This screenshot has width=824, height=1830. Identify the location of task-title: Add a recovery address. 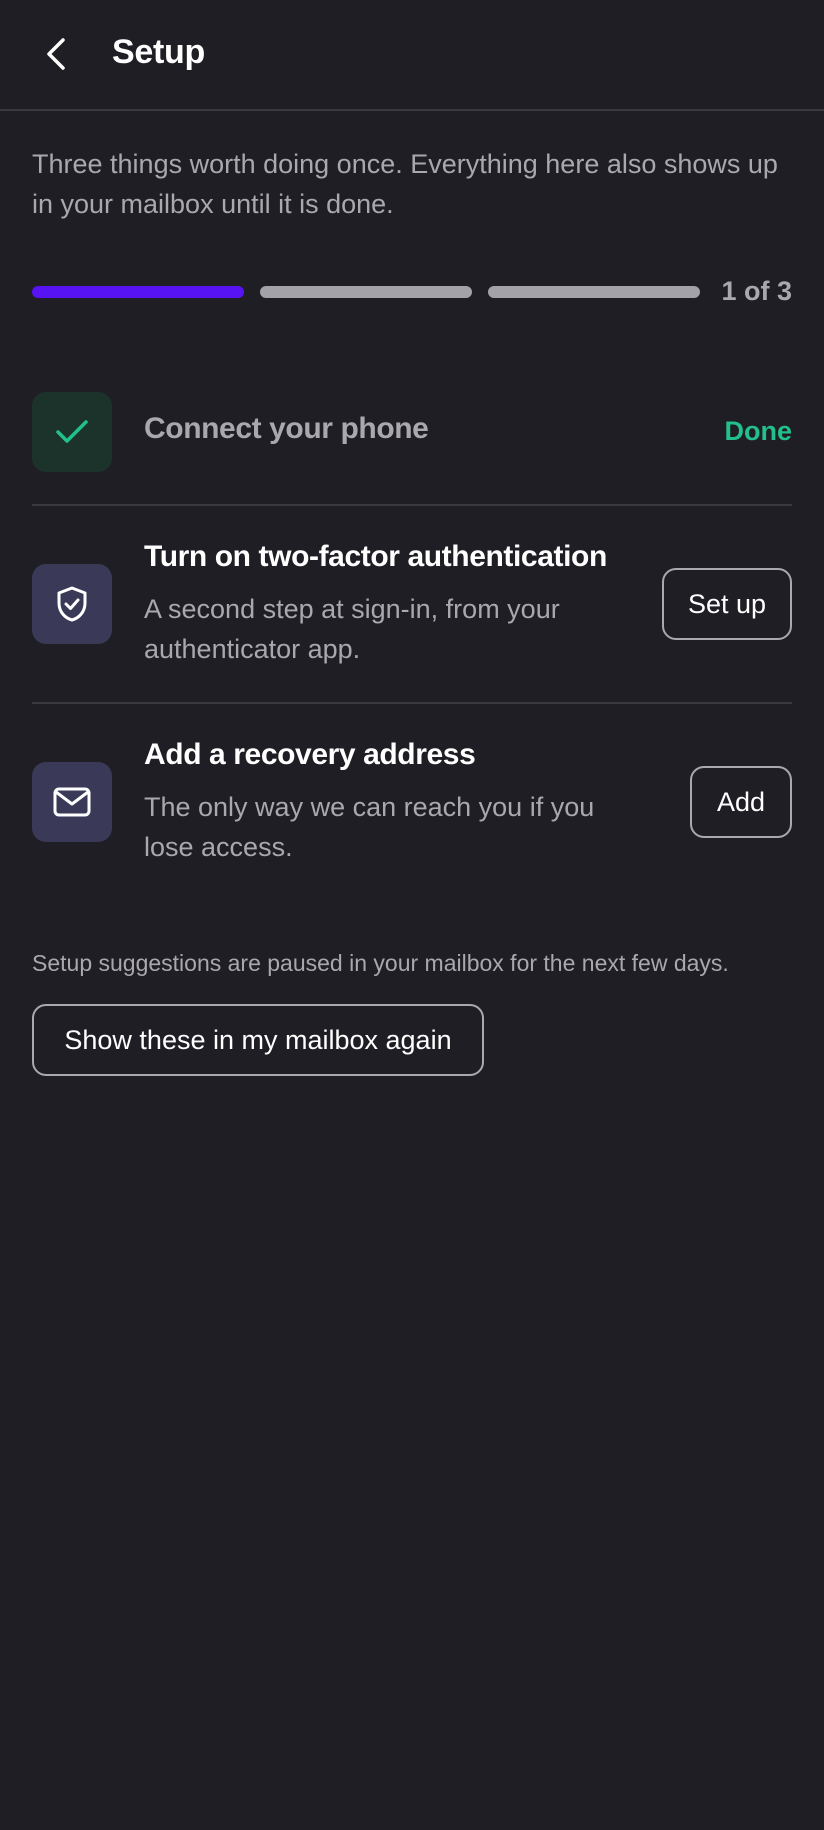
(310, 754).